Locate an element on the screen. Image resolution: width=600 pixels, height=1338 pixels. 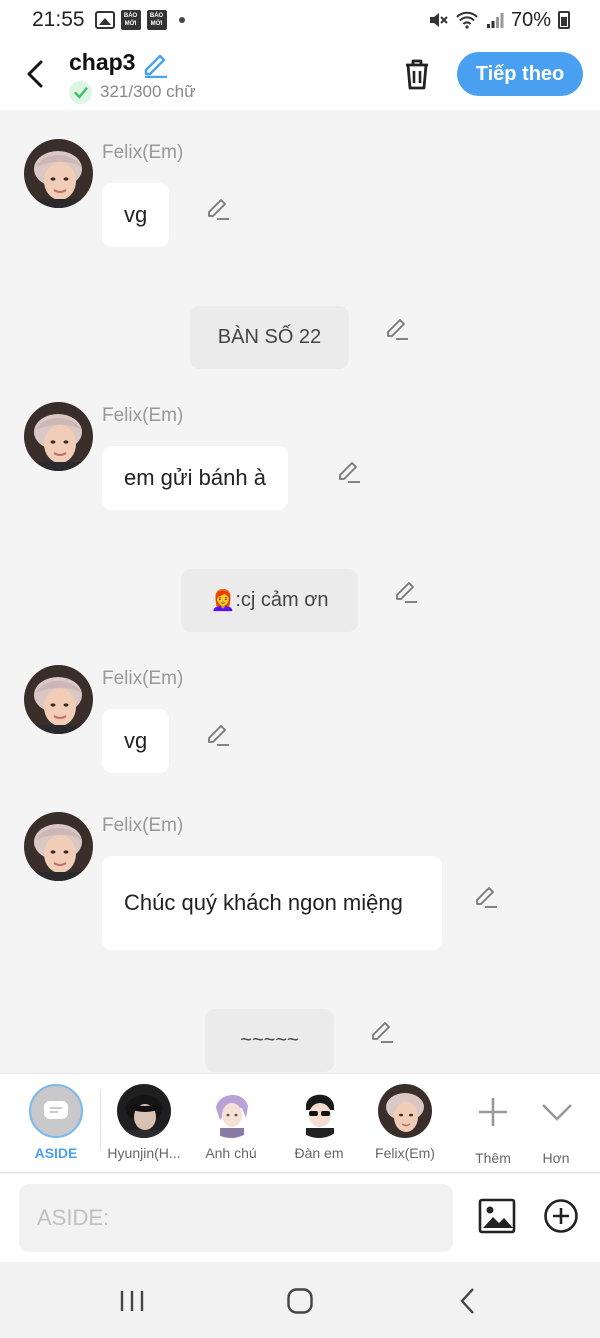
narration-block: 👩‍🦰:cj cảm ơn is located at coordinates (269, 600).